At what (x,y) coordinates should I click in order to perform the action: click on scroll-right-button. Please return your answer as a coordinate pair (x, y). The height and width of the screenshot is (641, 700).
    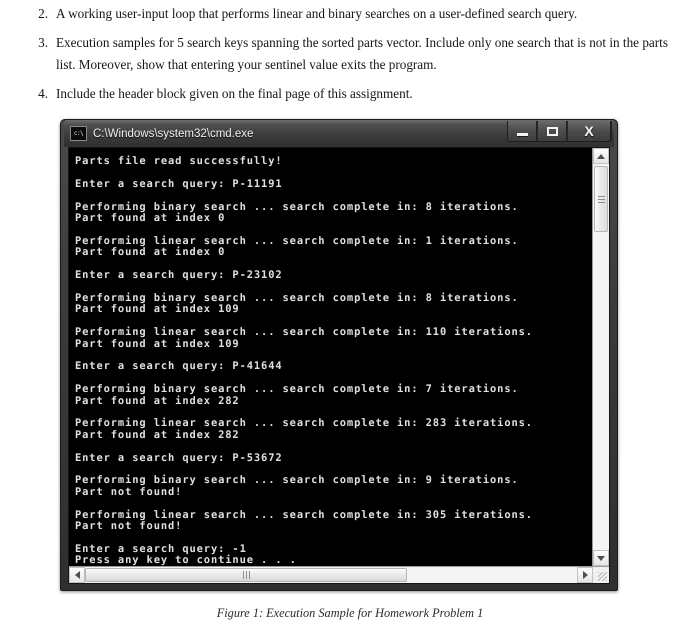
    Looking at the image, I should click on (585, 575).